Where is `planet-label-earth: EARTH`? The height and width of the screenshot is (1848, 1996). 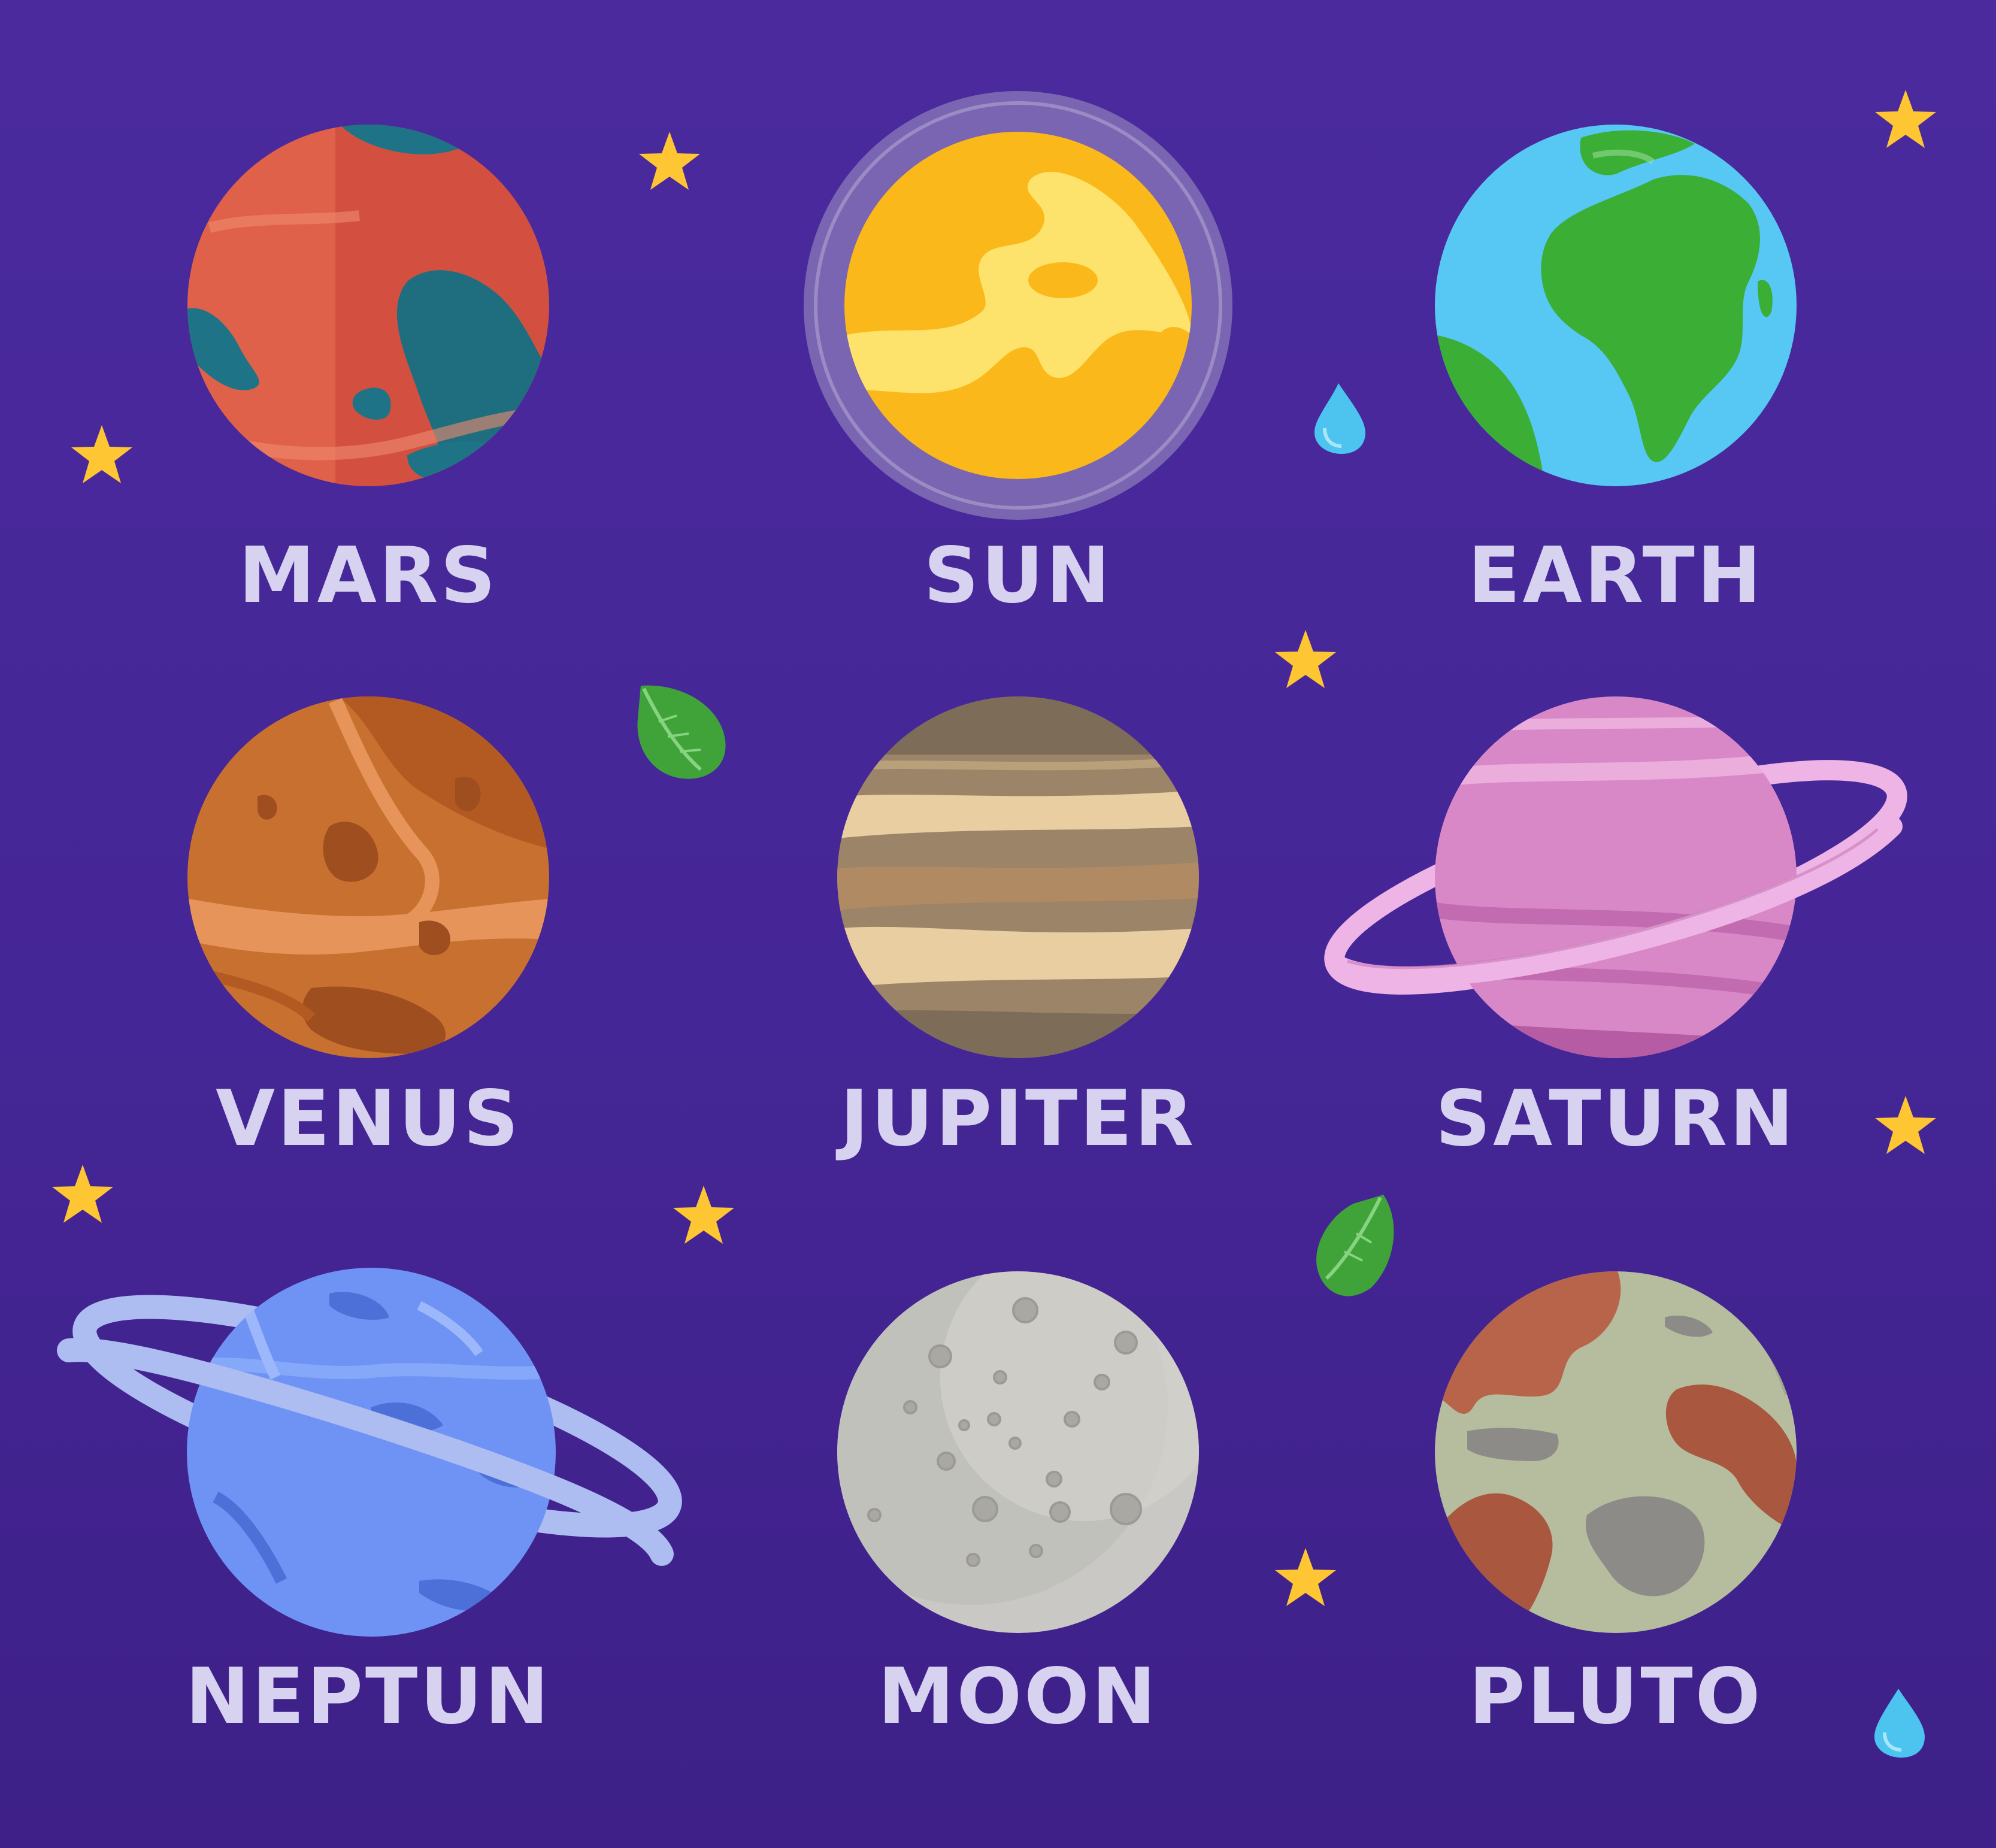
planet-label-earth: EARTH is located at coordinates (1616, 575).